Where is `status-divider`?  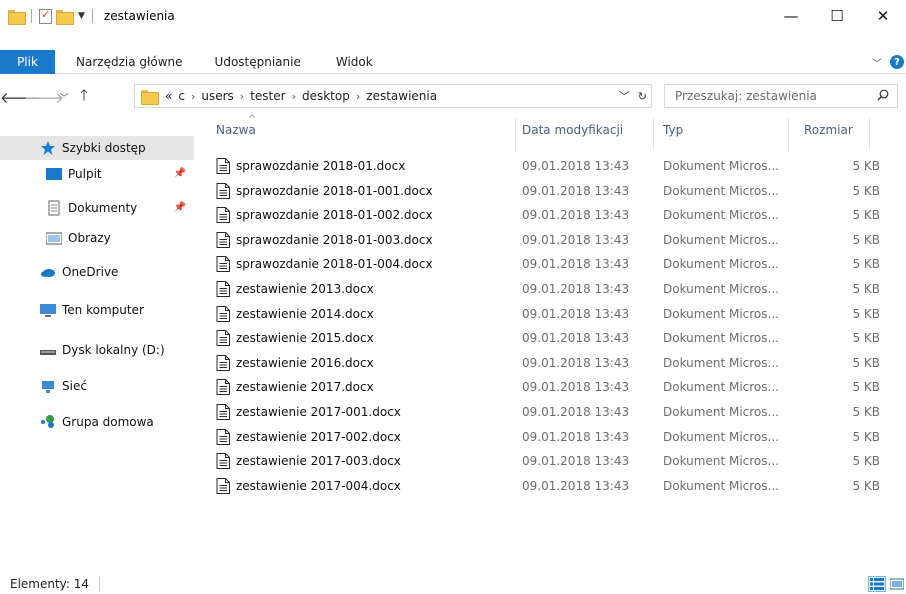
status-divider is located at coordinates (100, 584).